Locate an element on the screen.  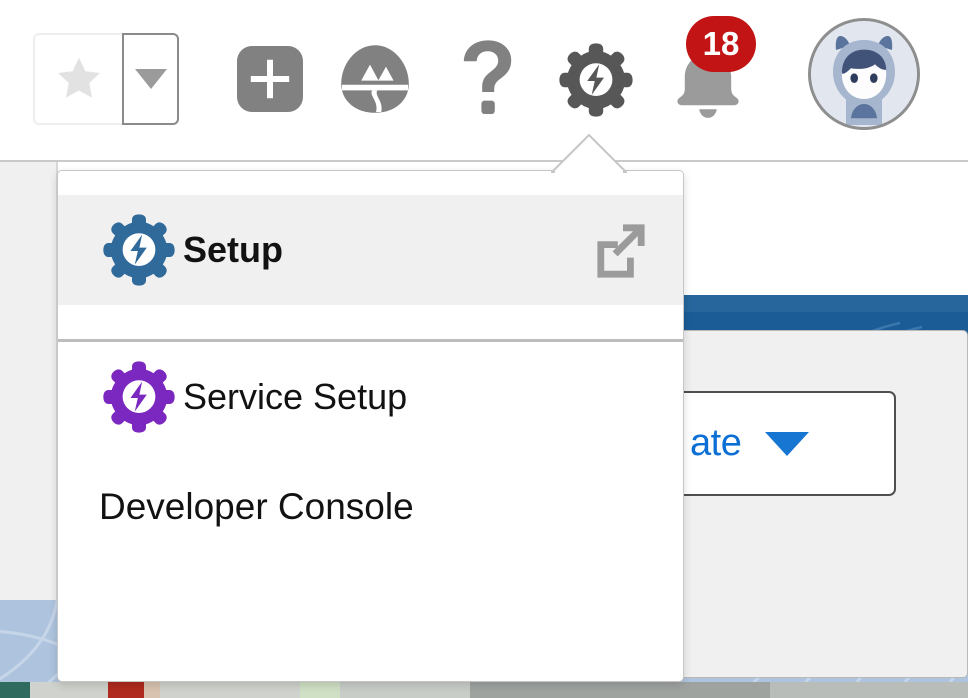
header-bottom-border is located at coordinates (484, 161).